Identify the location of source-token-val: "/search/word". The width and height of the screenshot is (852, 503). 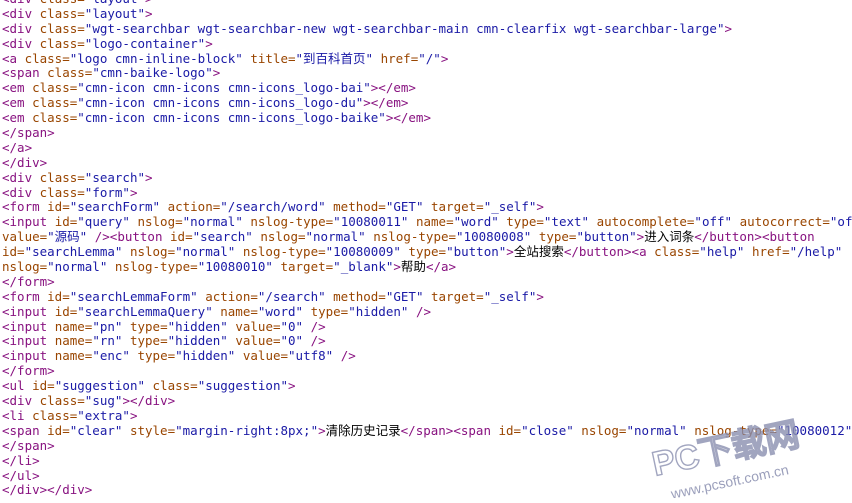
(273, 207).